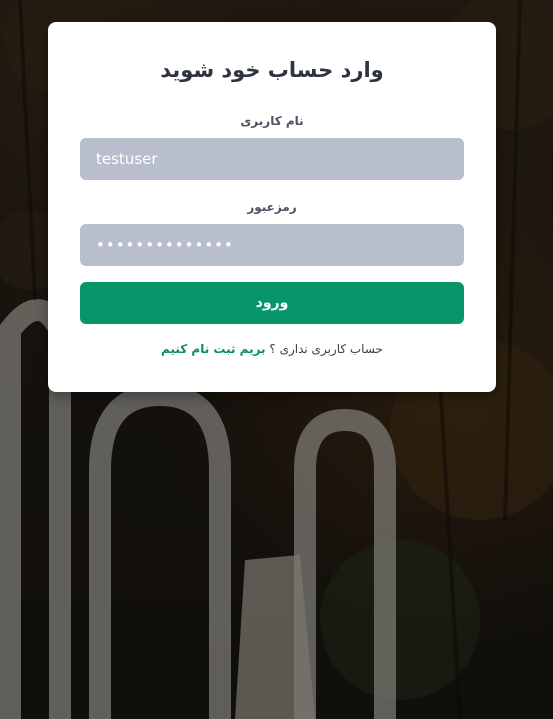 The width and height of the screenshot is (553, 719). What do you see at coordinates (213, 349) in the screenshot?
I see `signup-link: بریم ثبت نام کنیم` at bounding box center [213, 349].